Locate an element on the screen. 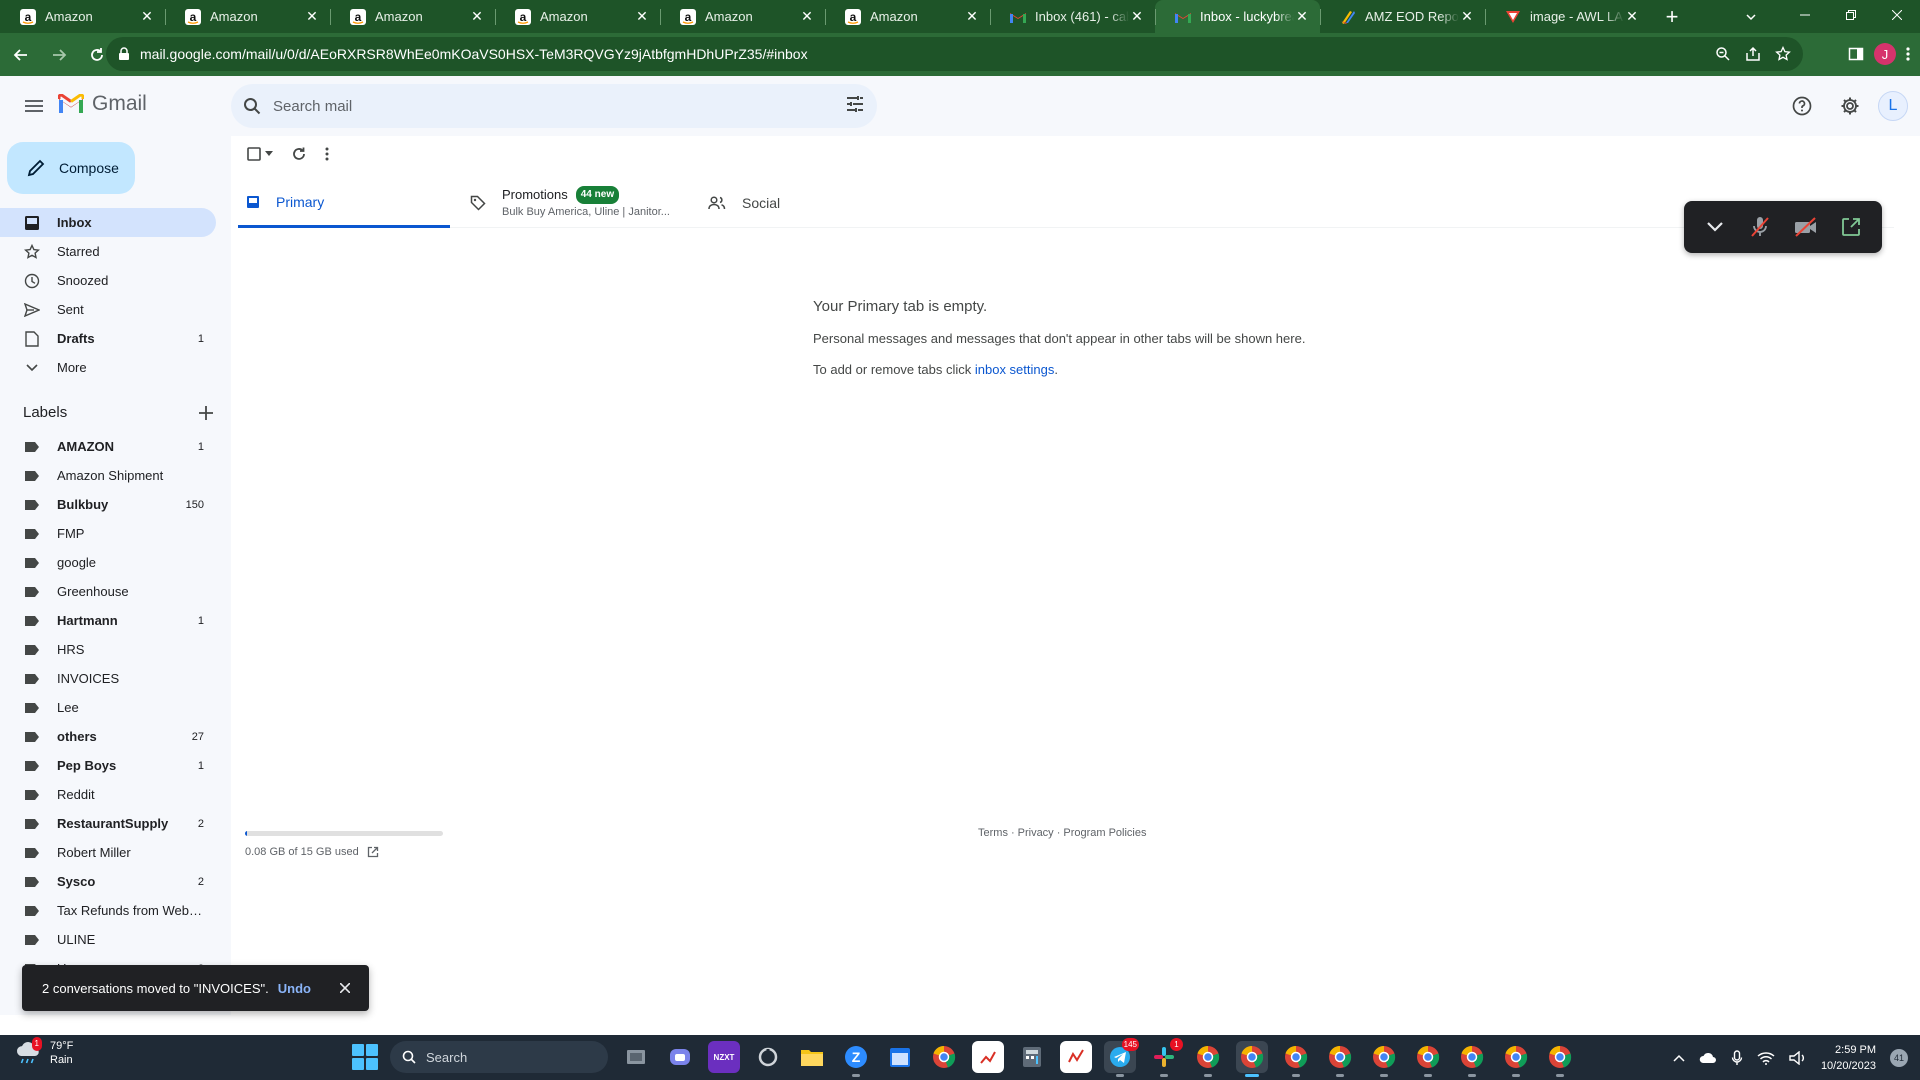  search-bar is located at coordinates (554, 106).